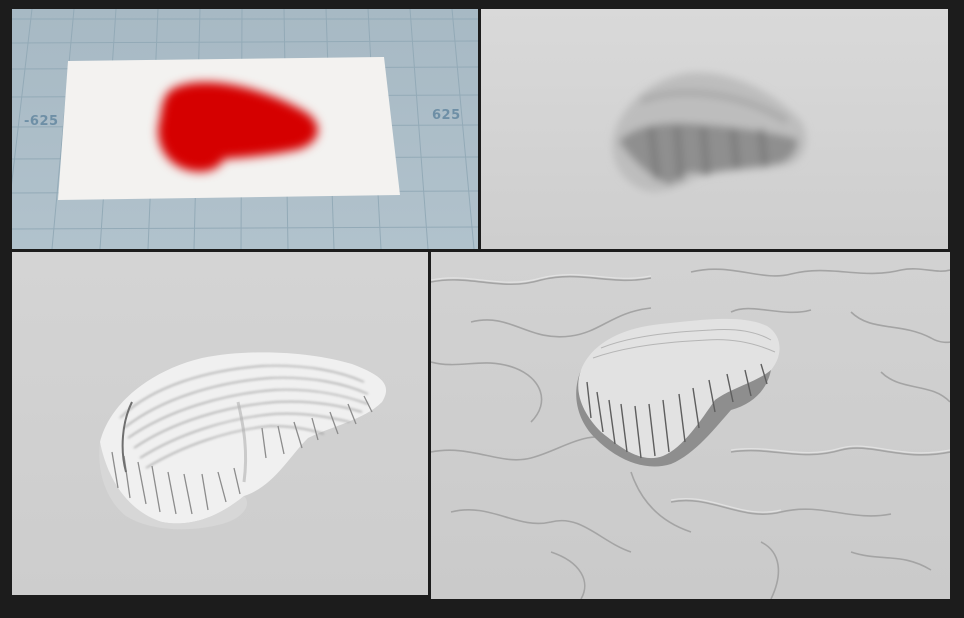 The image size is (964, 618). I want to click on grid-label-left: -625, so click(41, 121).